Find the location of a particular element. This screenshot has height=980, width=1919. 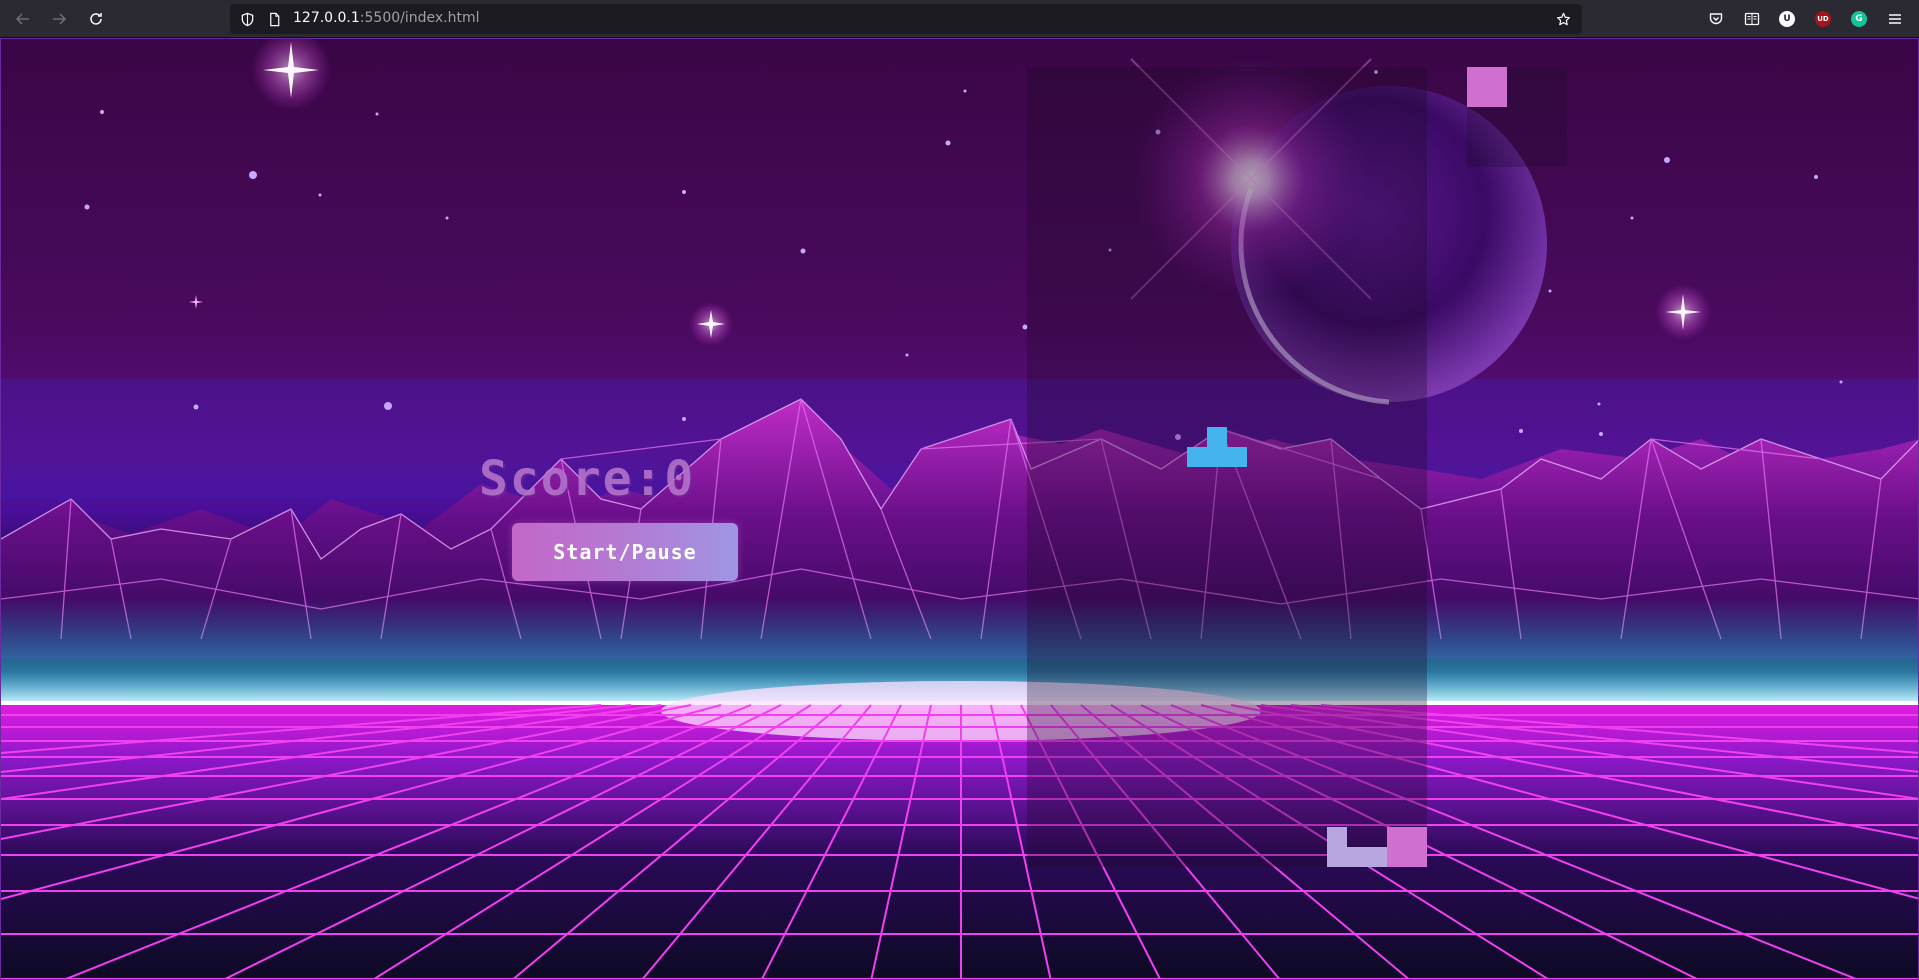

forward-arrow-icon is located at coordinates (59, 19).